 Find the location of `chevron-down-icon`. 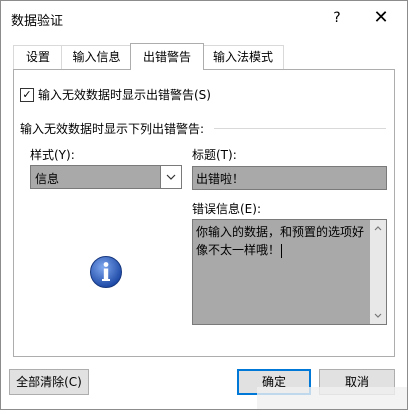

chevron-down-icon is located at coordinates (171, 177).